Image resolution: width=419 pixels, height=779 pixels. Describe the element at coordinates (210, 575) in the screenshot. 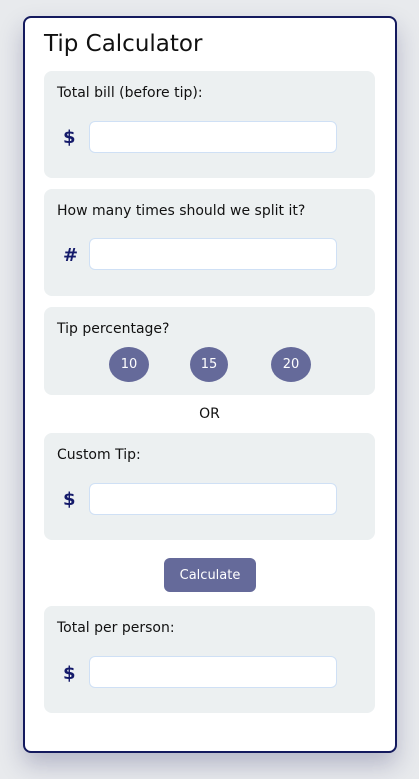

I see `calculate-button: Calculate` at that location.